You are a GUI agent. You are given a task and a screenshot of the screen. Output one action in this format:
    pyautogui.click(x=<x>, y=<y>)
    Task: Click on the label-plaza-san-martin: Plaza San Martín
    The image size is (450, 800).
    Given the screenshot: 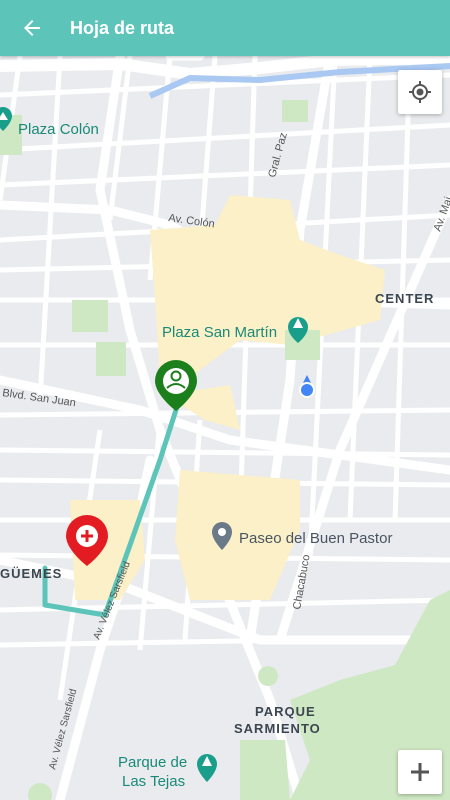 What is the action you would take?
    pyautogui.click(x=219, y=332)
    